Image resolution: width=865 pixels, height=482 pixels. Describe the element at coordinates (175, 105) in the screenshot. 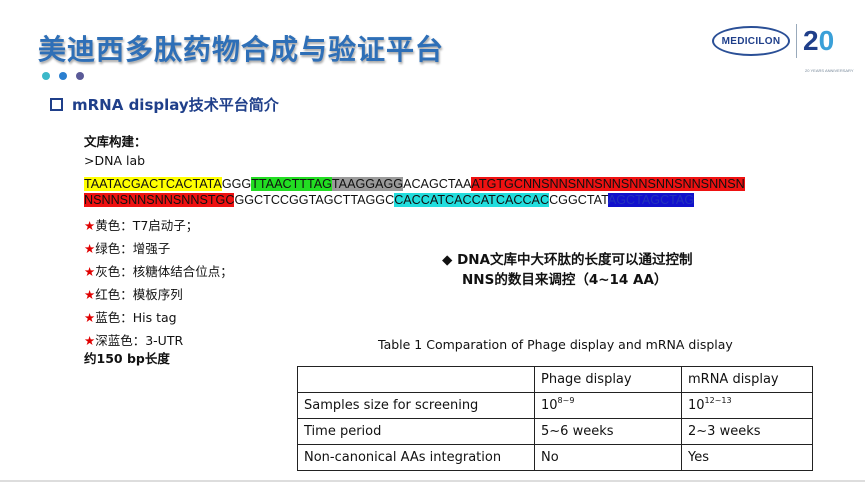

I see `section-heading-text: mRNA display技术平台简介` at that location.